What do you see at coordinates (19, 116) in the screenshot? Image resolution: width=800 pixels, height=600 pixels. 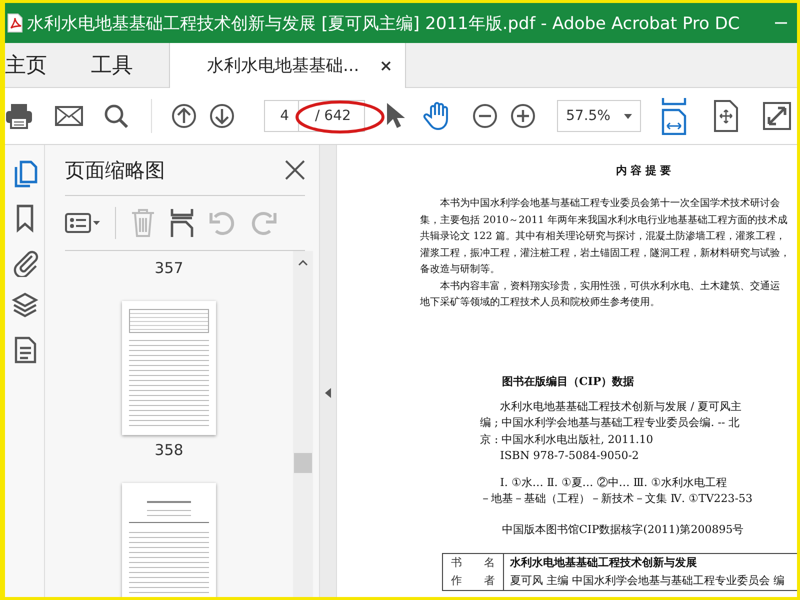 I see `print-icon` at bounding box center [19, 116].